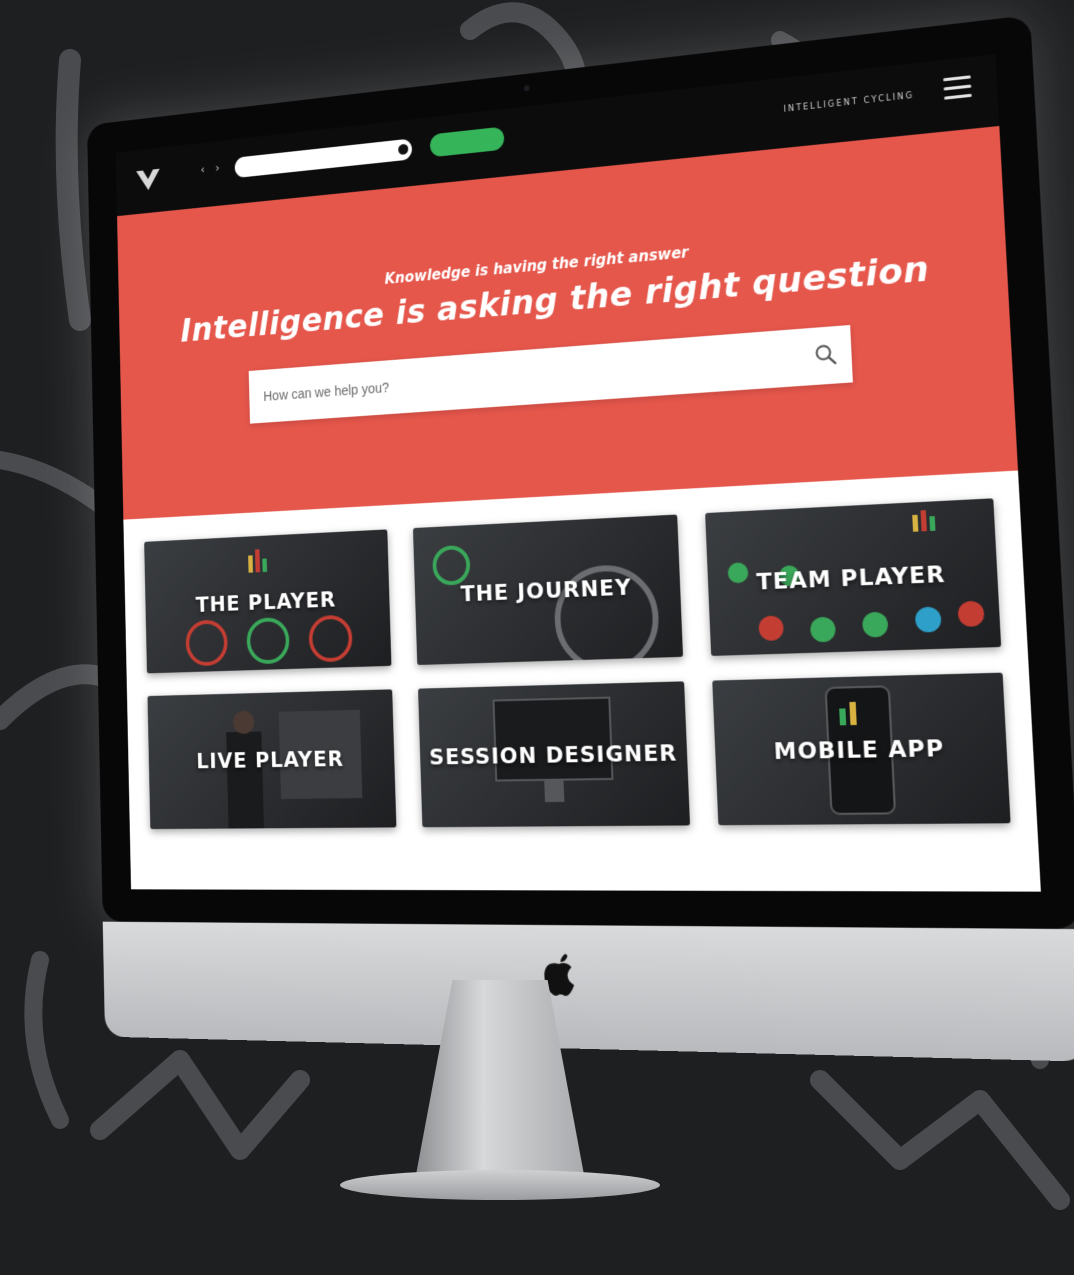  What do you see at coordinates (467, 142) in the screenshot?
I see `green-action-button` at bounding box center [467, 142].